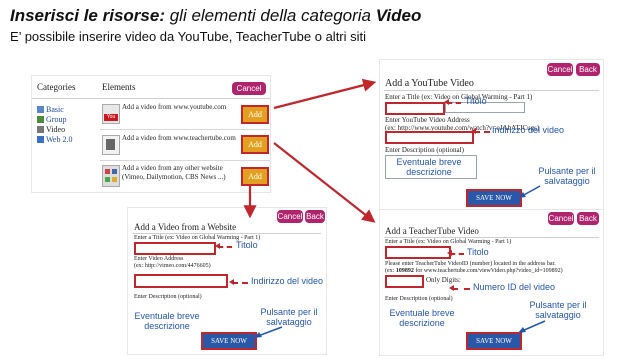  Describe the element at coordinates (325, 94) in the screenshot. I see `arrow-to-youtube-form` at that location.